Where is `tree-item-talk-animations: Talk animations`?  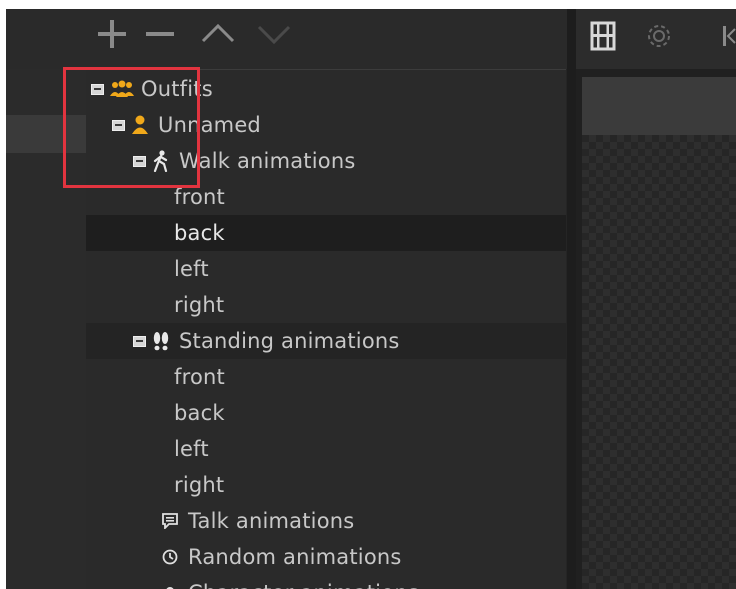
tree-item-talk-animations: Talk animations is located at coordinates (326, 521).